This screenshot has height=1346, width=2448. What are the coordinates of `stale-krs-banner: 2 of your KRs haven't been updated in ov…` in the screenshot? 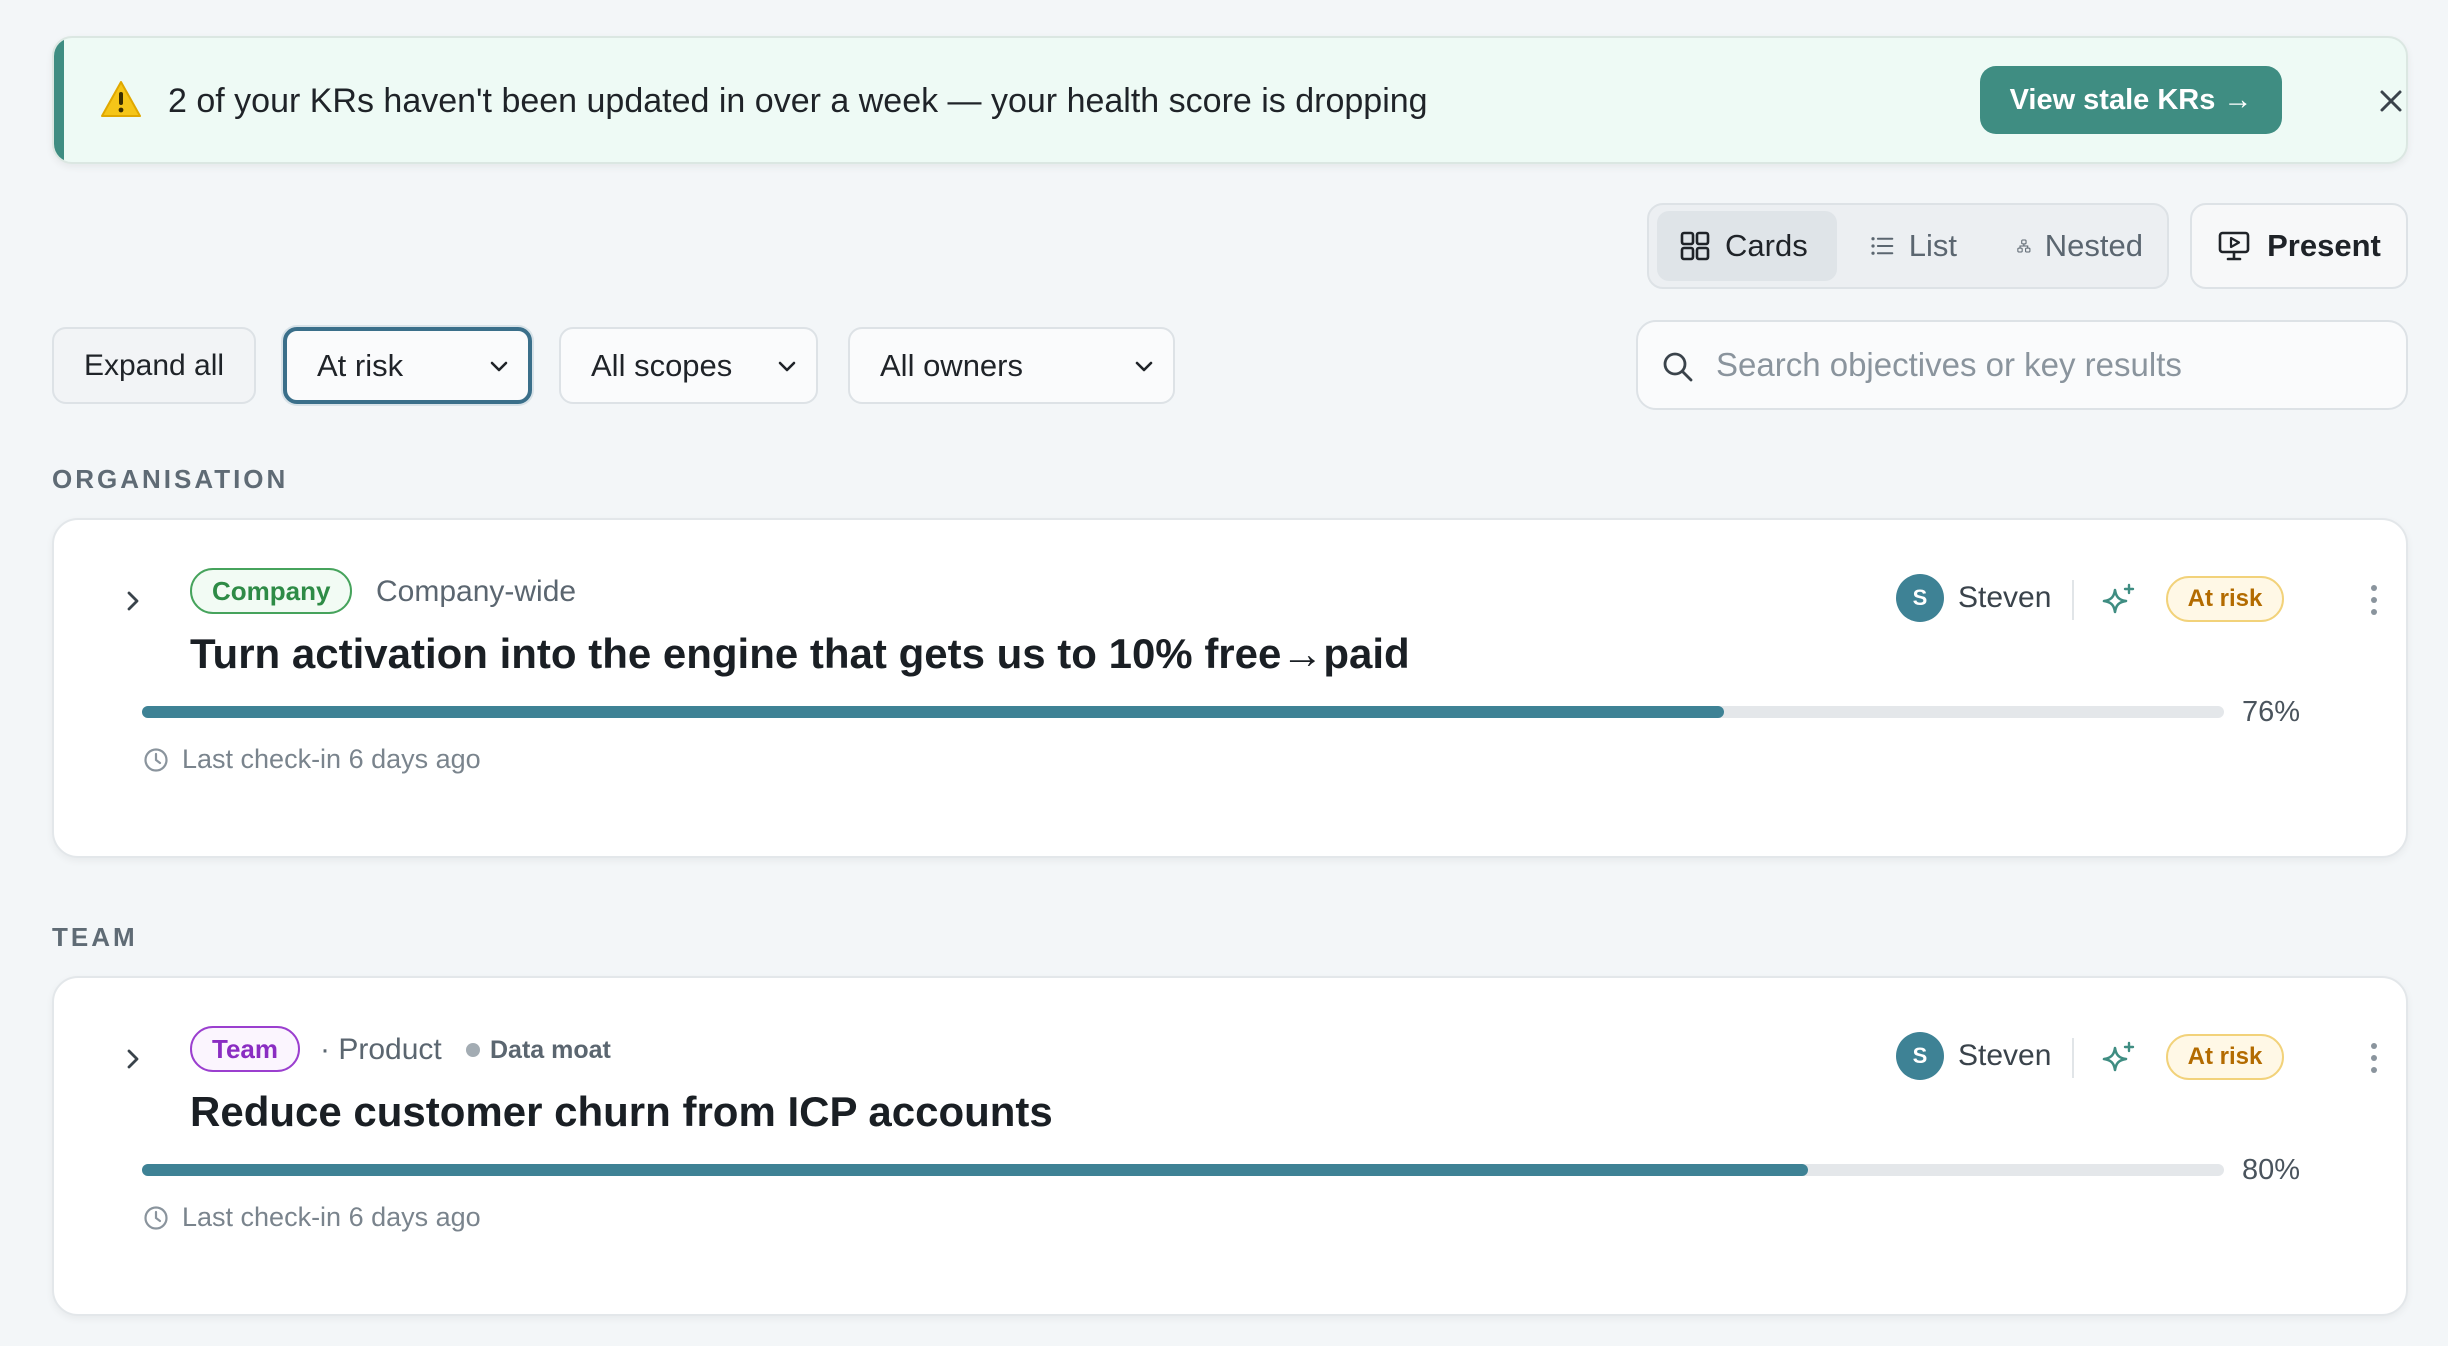 It's located at (1230, 100).